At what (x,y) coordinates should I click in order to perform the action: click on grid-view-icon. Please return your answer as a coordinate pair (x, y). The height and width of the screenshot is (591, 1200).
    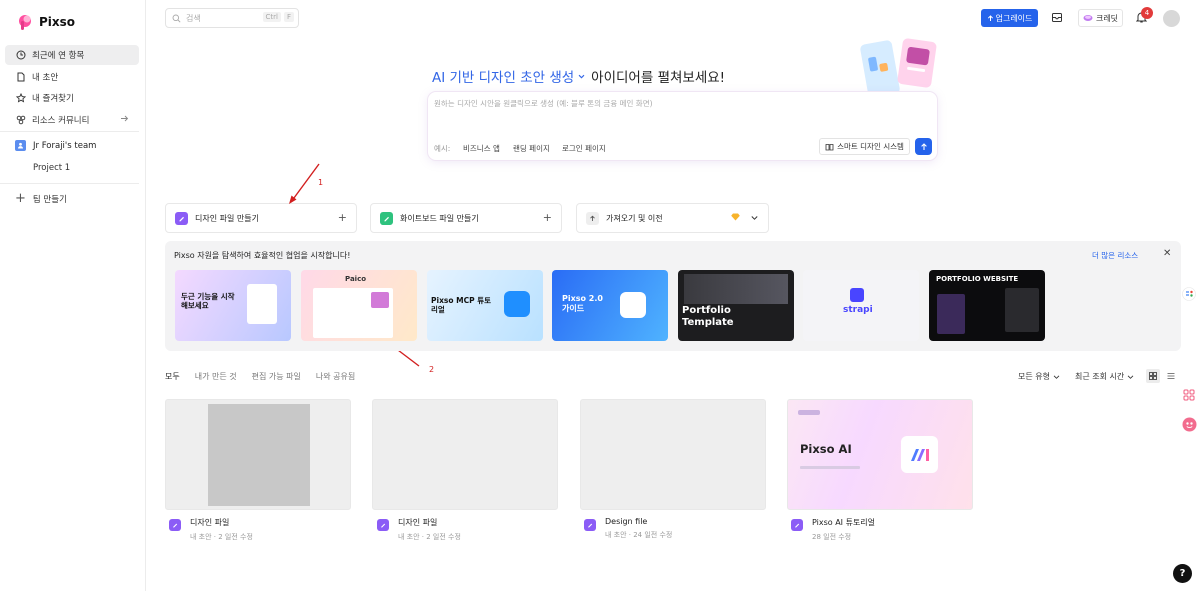
    Looking at the image, I should click on (1153, 376).